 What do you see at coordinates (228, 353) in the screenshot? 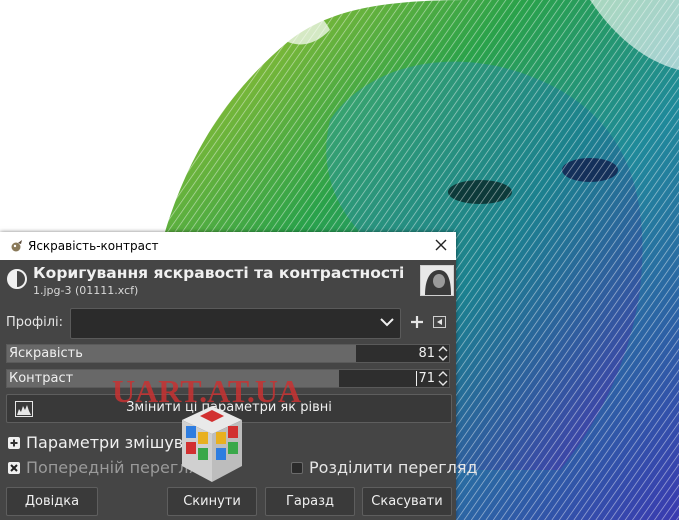
I see `brightness-spinscale: Яскравість 81` at bounding box center [228, 353].